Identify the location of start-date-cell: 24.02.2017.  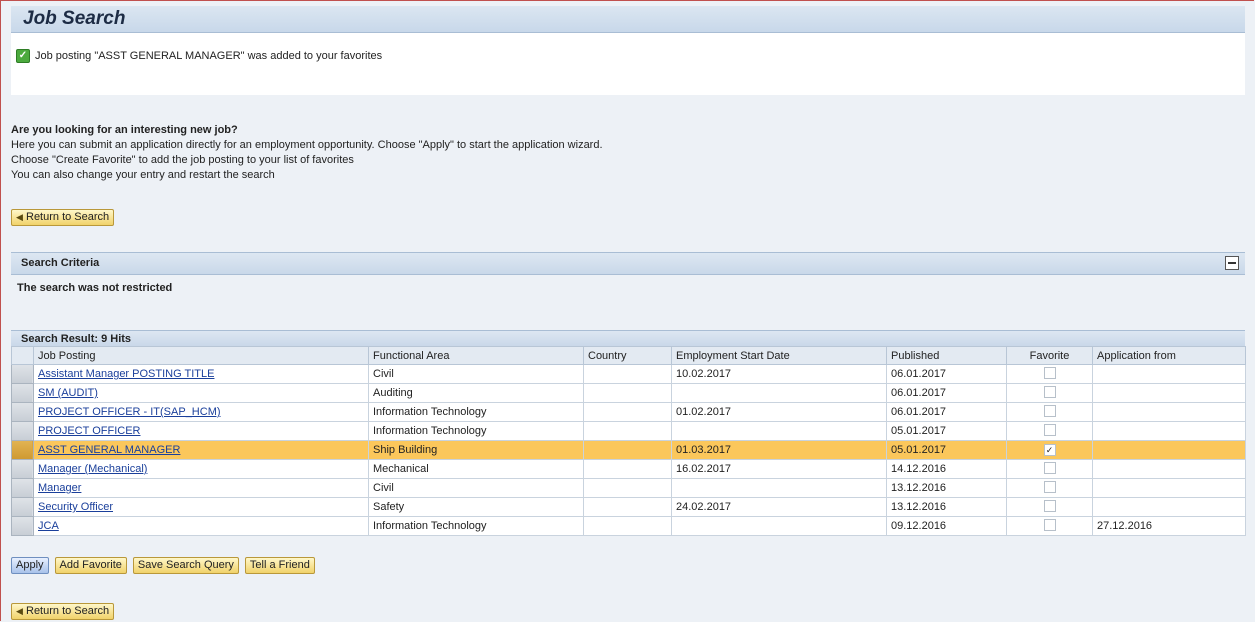
(779, 507).